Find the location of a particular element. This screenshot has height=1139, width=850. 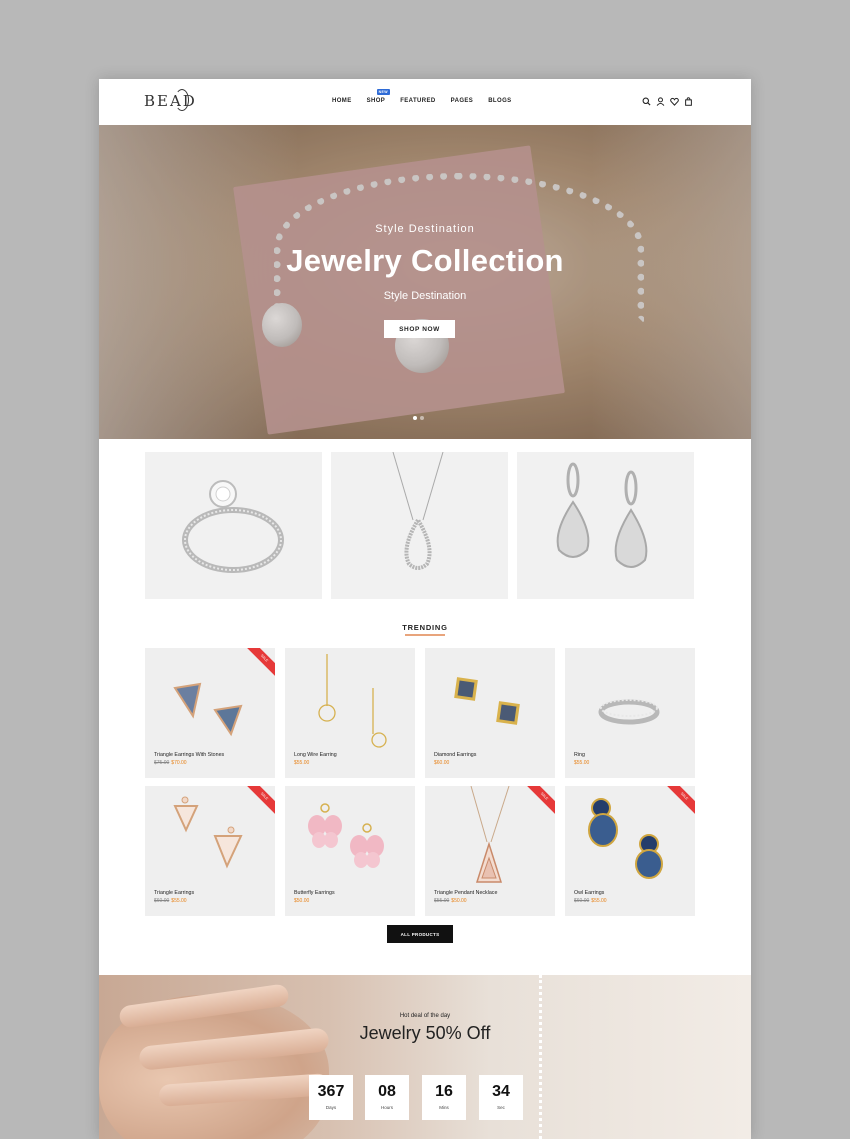

product-name: Triangle Earrings is located at coordinates (174, 893).